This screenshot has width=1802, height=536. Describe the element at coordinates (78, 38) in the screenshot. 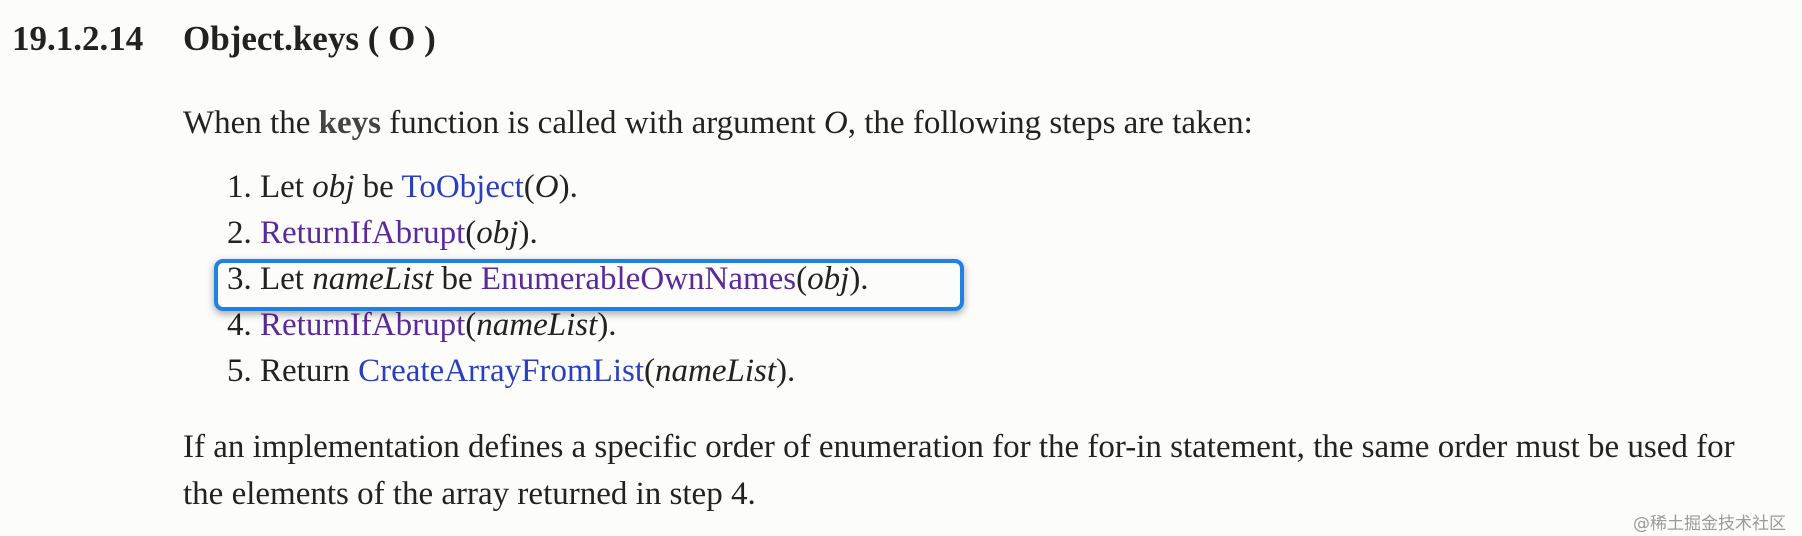

I see `section-number: 19.1.2.14` at that location.